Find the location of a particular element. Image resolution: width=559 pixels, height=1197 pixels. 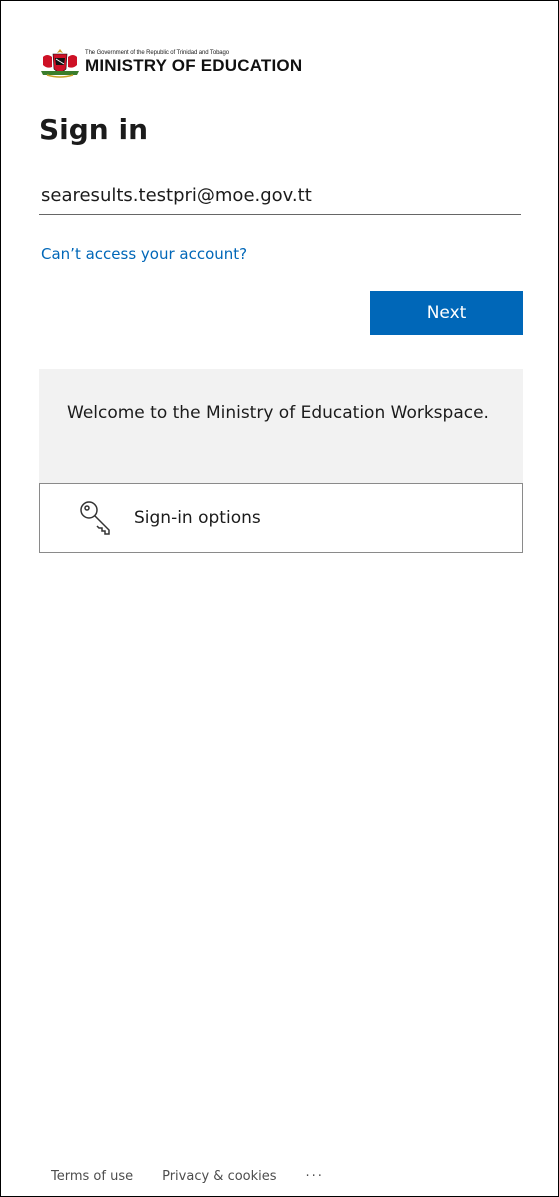

email-field is located at coordinates (280, 196).